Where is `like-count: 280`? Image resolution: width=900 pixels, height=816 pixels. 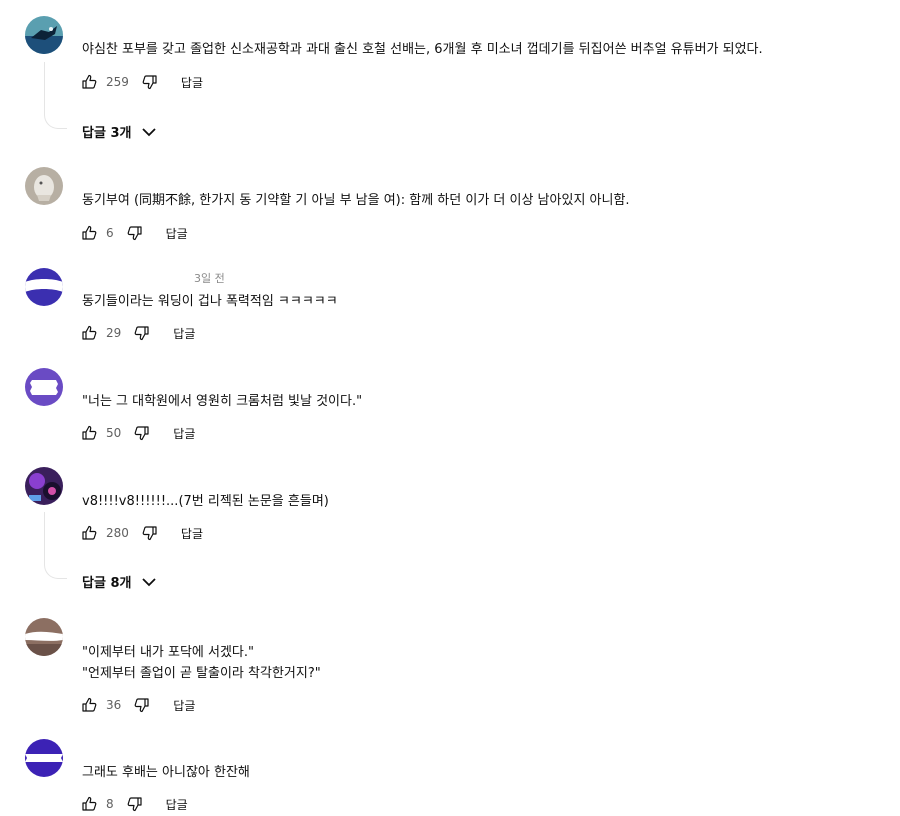
like-count: 280 is located at coordinates (117, 533).